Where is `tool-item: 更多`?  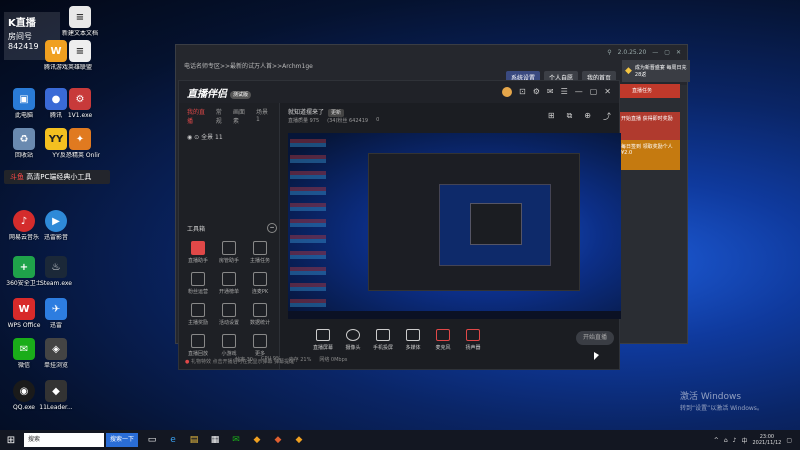 tool-item: 更多 is located at coordinates (260, 345).